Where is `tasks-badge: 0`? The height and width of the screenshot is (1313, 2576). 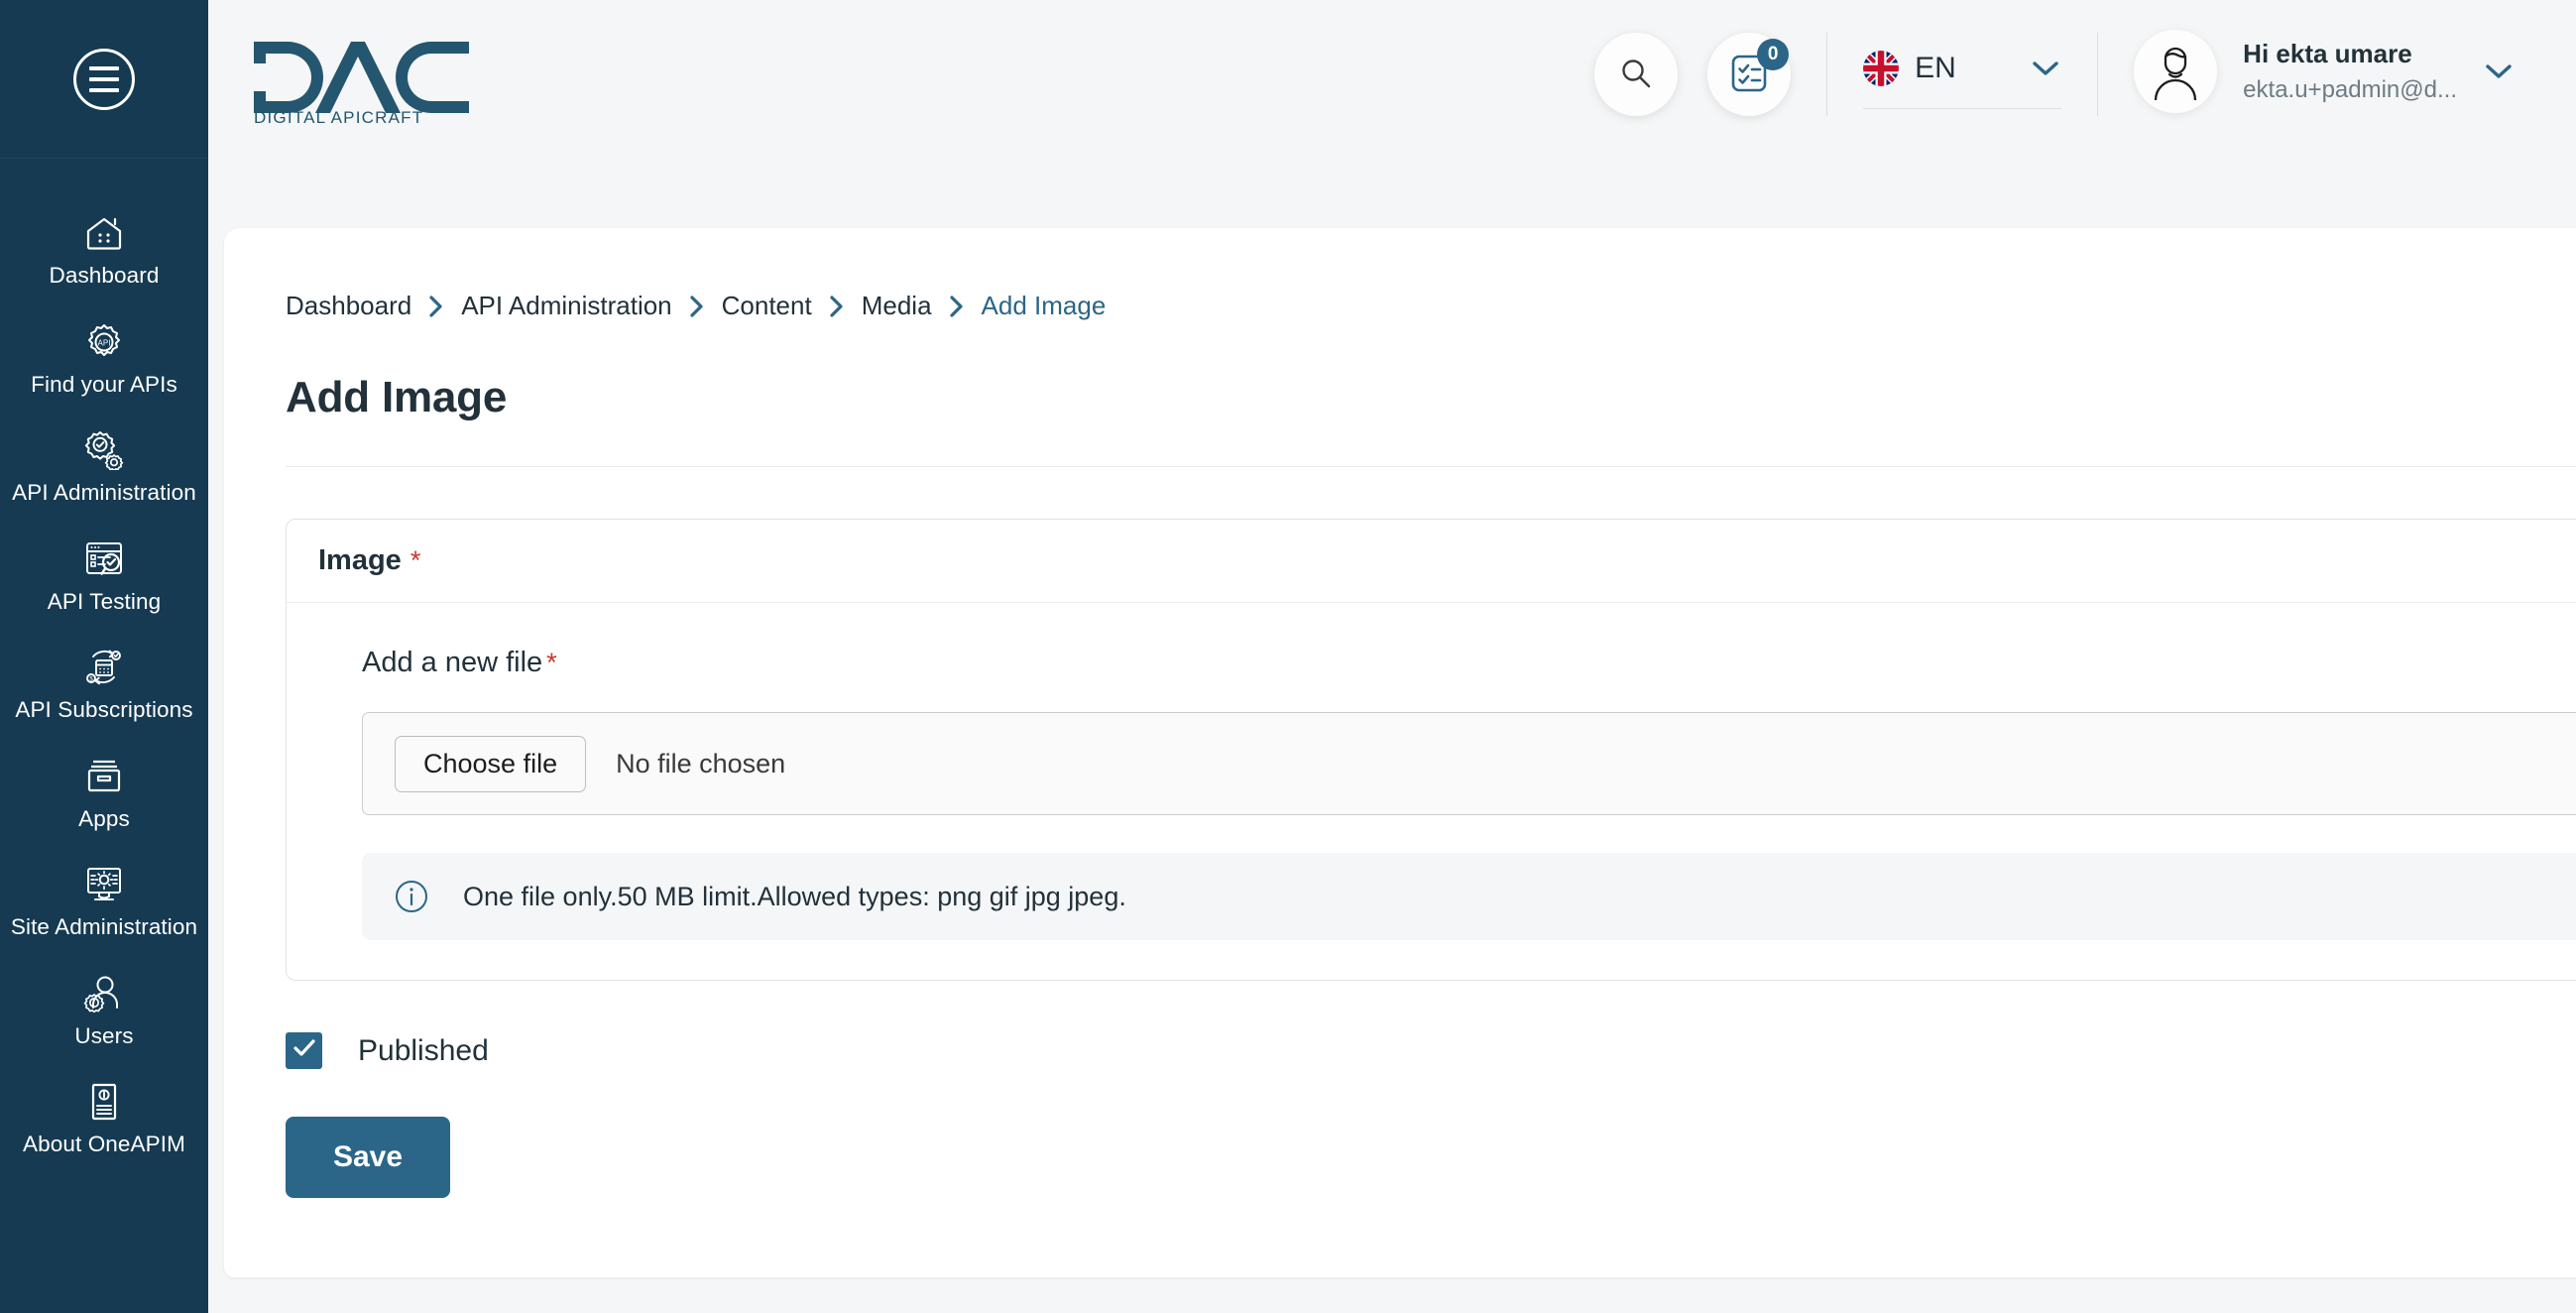 tasks-badge: 0 is located at coordinates (1774, 54).